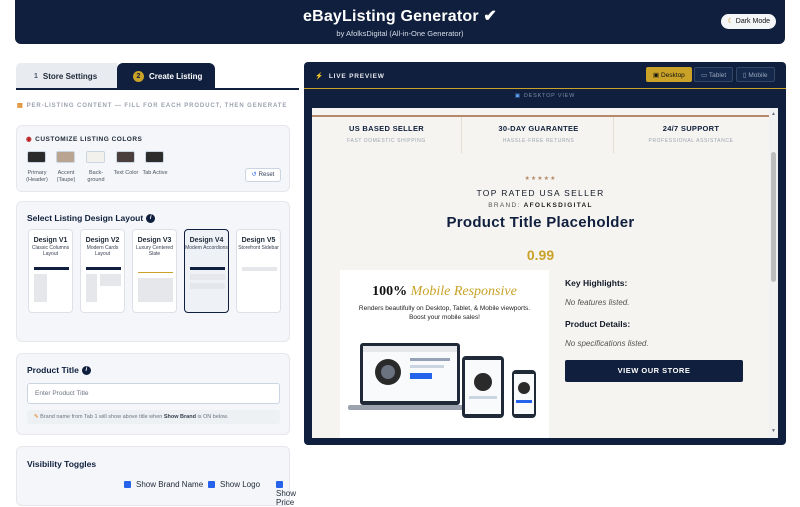  Describe the element at coordinates (386, 141) in the screenshot. I see `feature-sub: FAST DOMESTIC SHIPPING` at that location.